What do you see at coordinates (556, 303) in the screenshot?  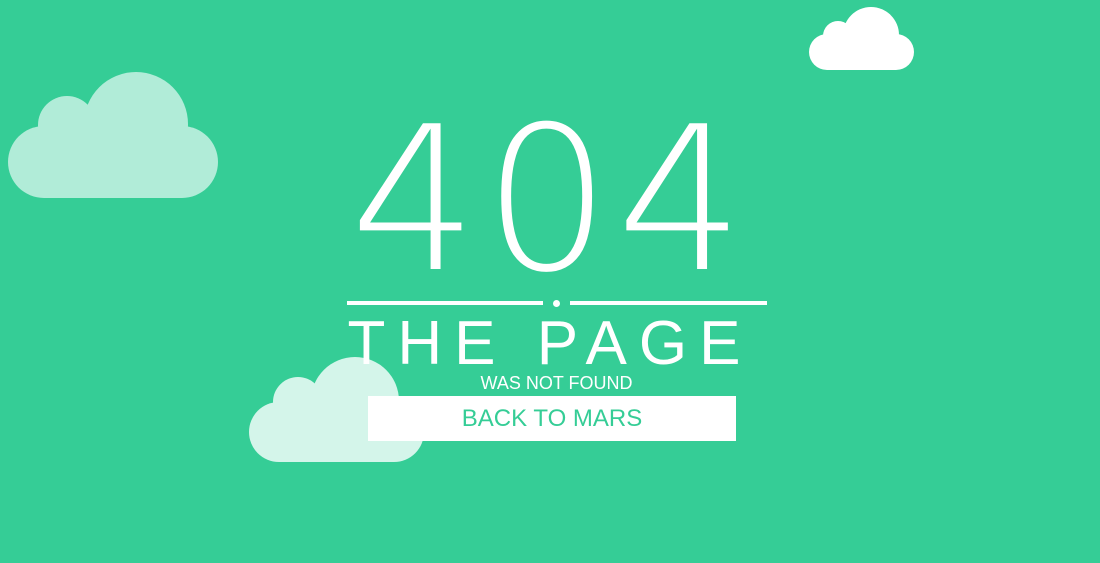 I see `divider-dot` at bounding box center [556, 303].